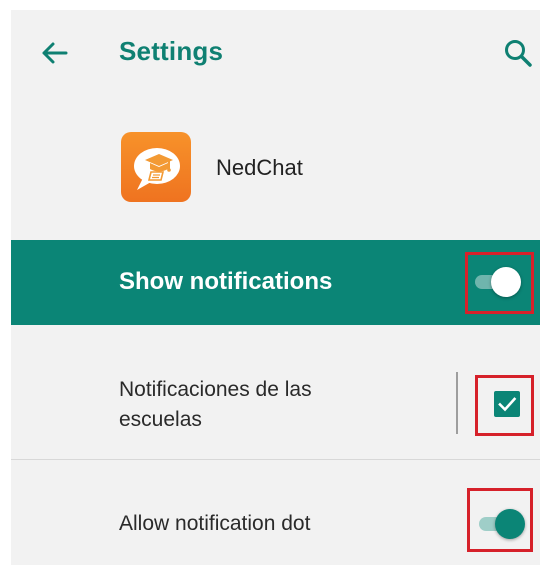  I want to click on school-notifications-row: Notificaciones de las escuelas, so click(249, 405).